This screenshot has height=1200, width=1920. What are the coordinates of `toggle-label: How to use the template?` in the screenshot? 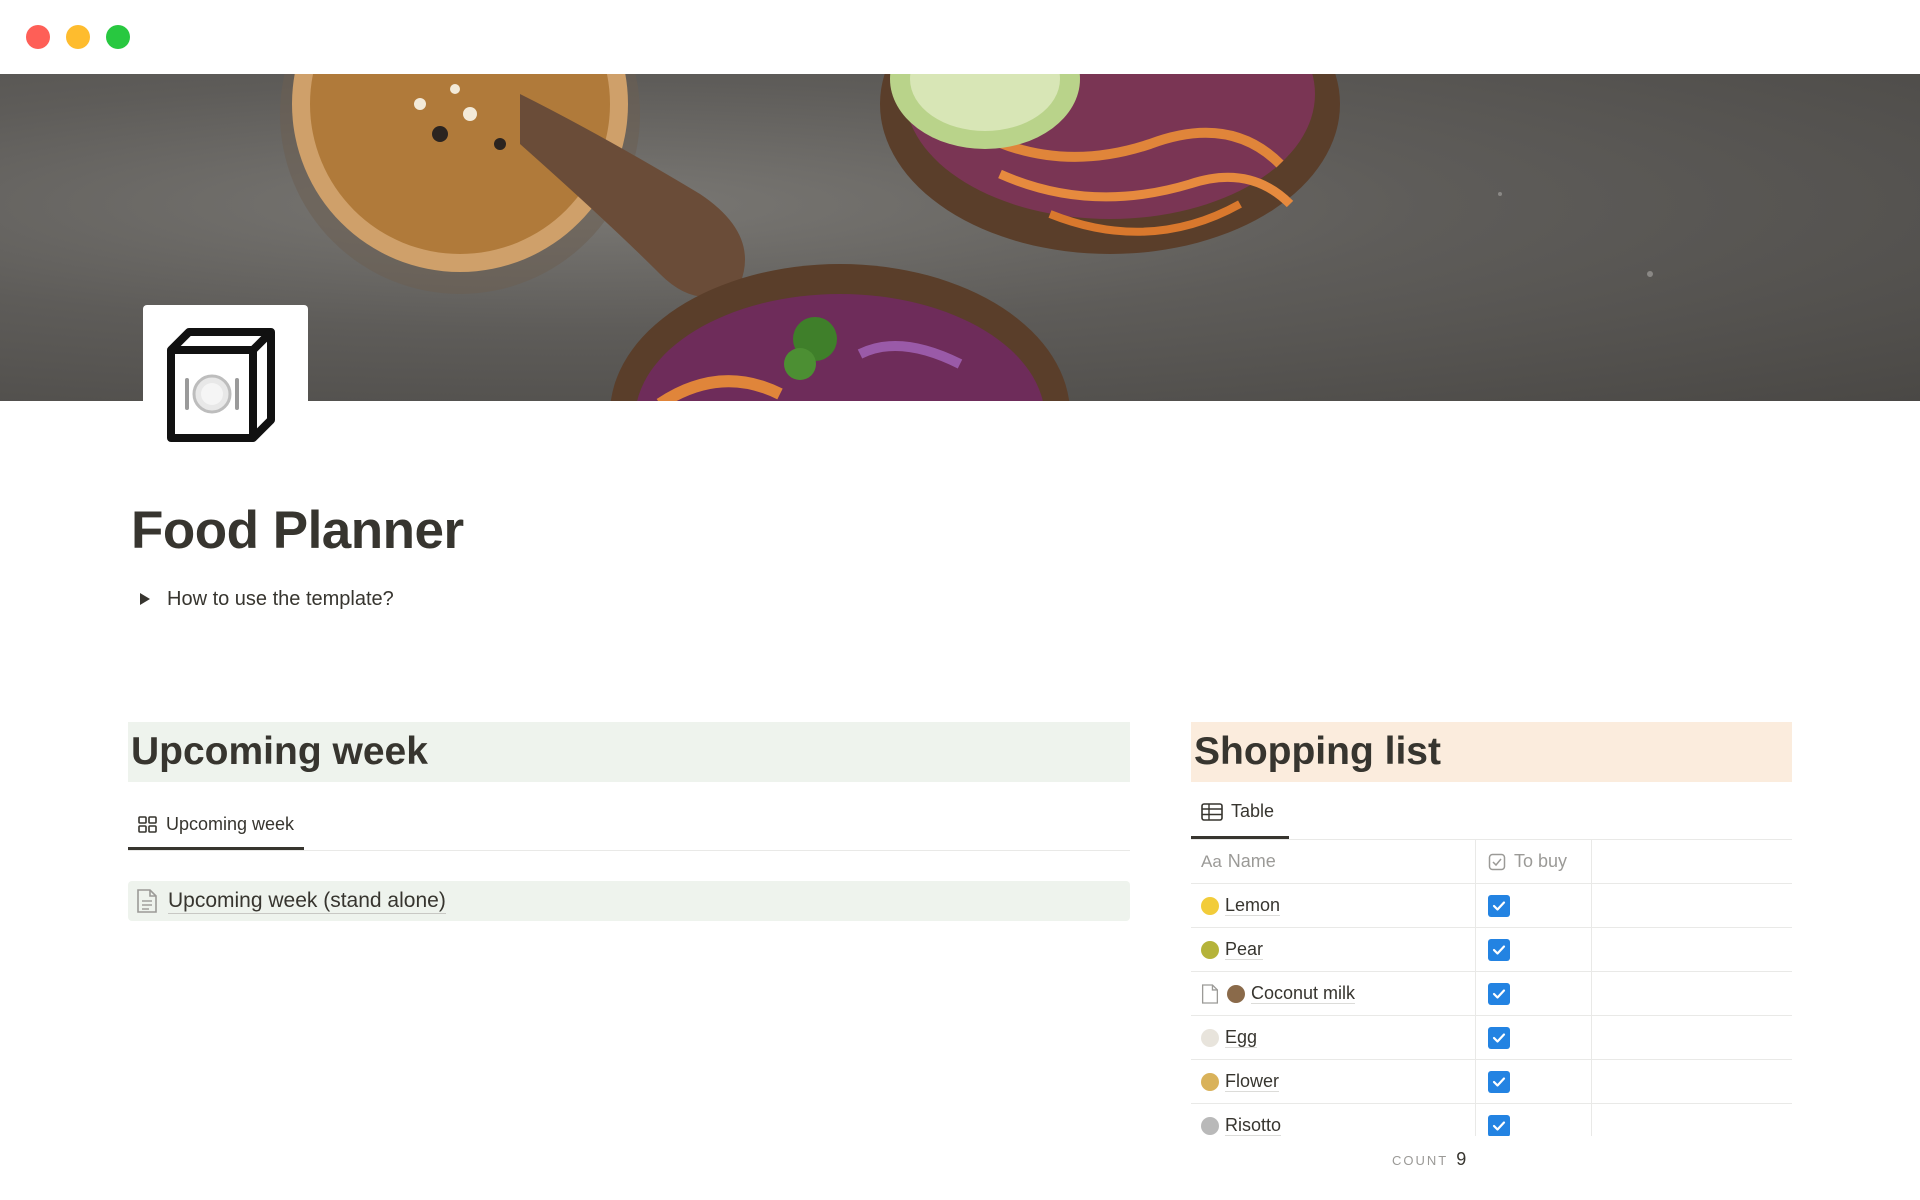 It's located at (280, 598).